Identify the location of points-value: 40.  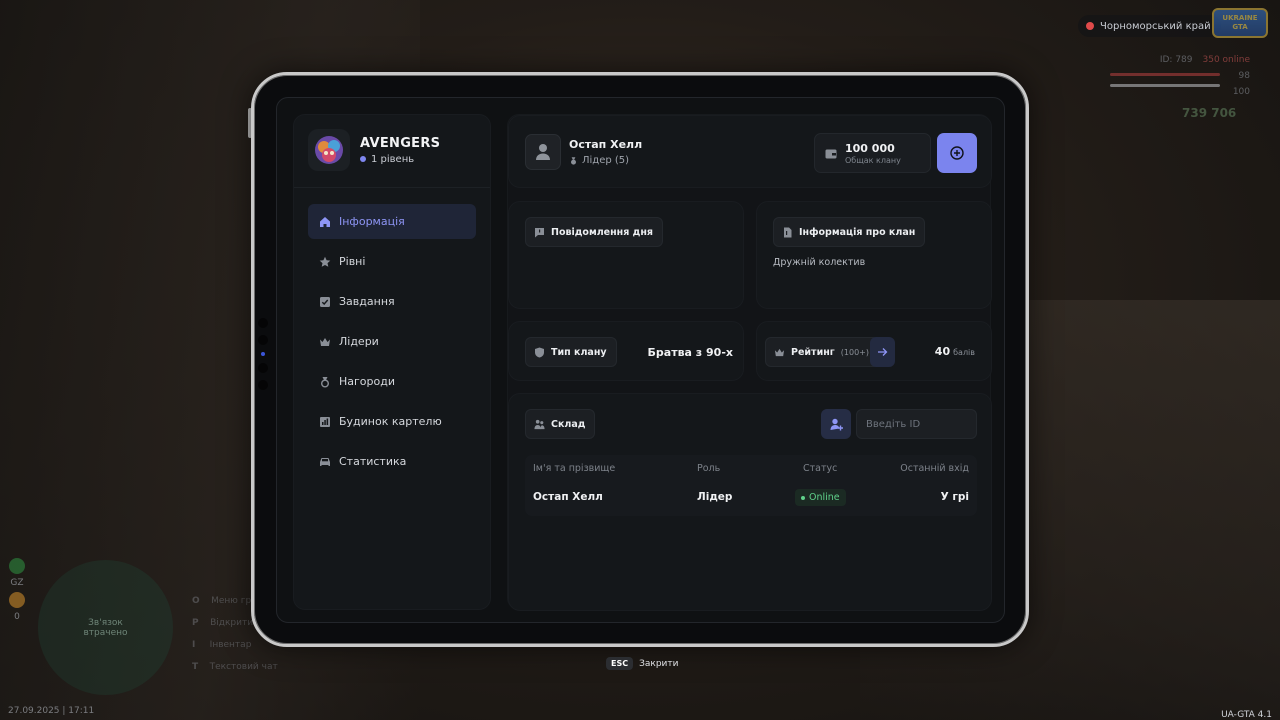
(942, 351).